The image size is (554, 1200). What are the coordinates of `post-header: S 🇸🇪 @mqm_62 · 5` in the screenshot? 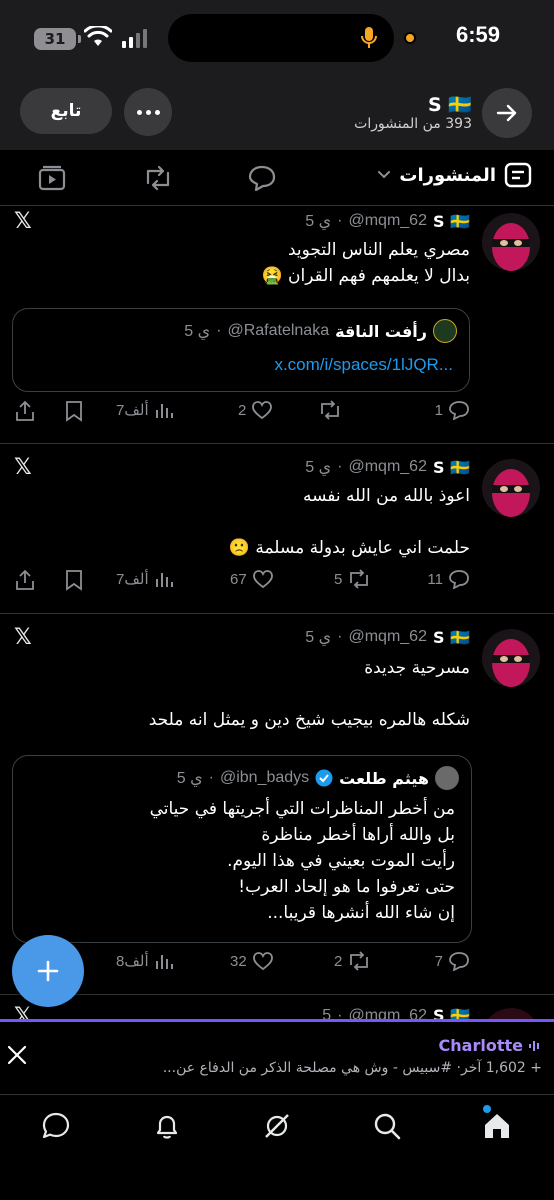 It's located at (396, 1012).